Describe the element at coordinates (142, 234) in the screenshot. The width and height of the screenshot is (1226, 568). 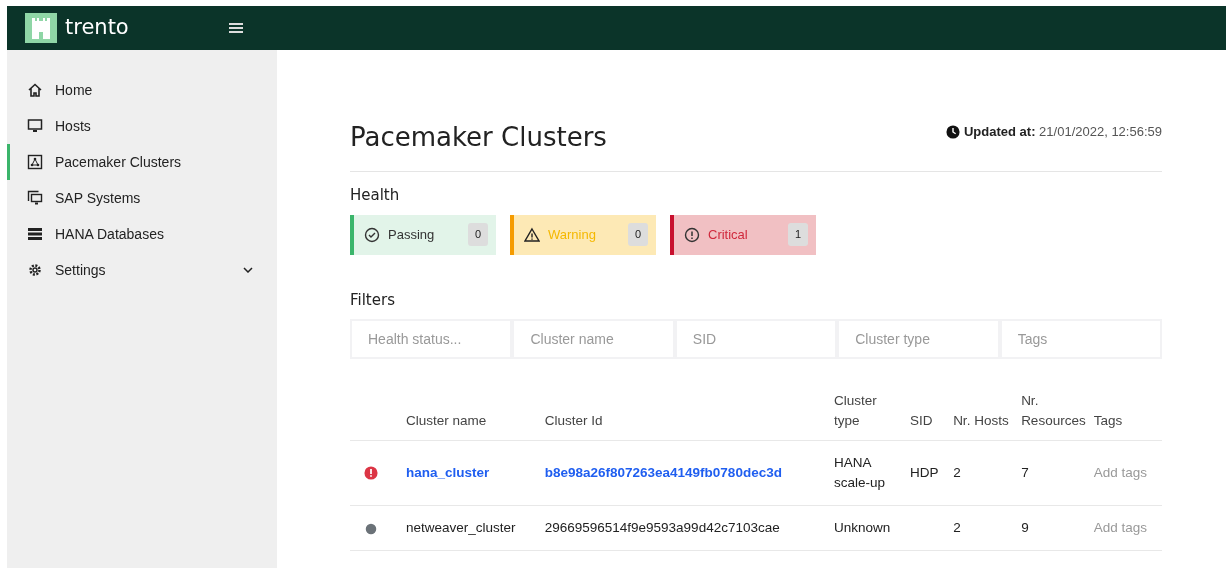
I see `sidebar-item: HANA Databases` at that location.